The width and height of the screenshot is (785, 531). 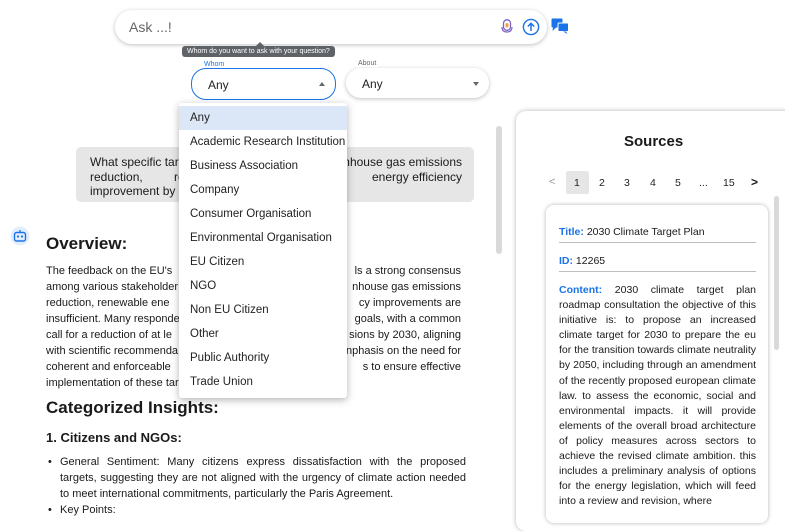 I want to click on whom-option: NGO, so click(x=263, y=286).